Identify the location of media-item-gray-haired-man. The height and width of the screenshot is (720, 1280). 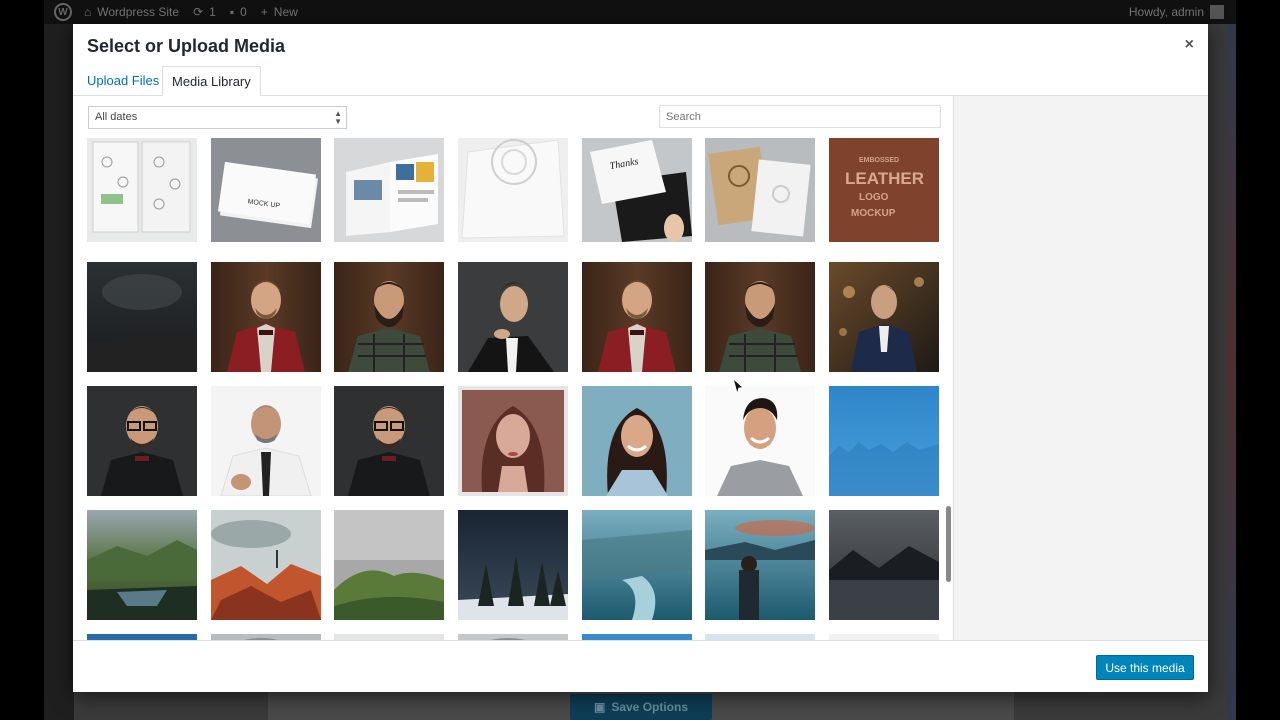
(266, 441).